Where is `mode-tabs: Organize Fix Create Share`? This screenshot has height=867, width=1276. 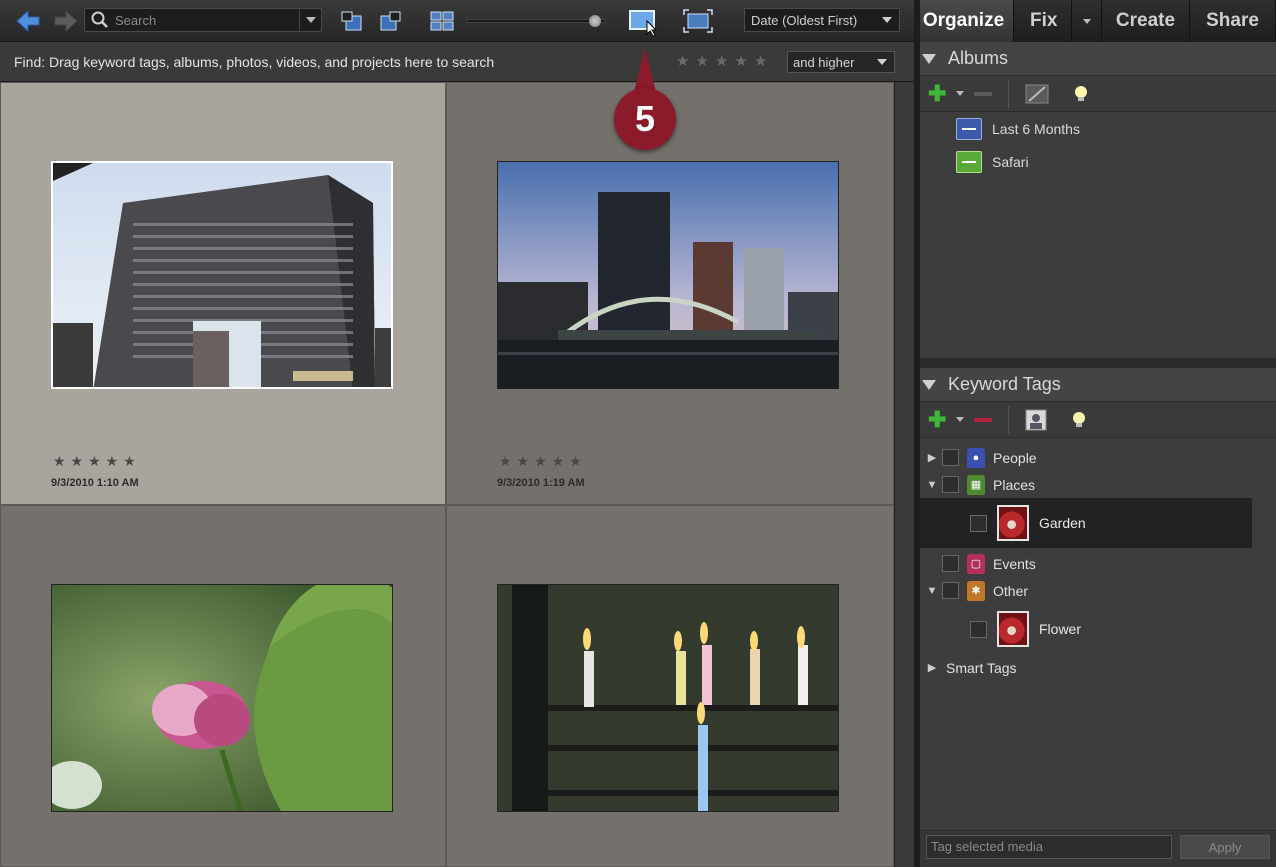 mode-tabs: Organize Fix Create Share is located at coordinates (1095, 21).